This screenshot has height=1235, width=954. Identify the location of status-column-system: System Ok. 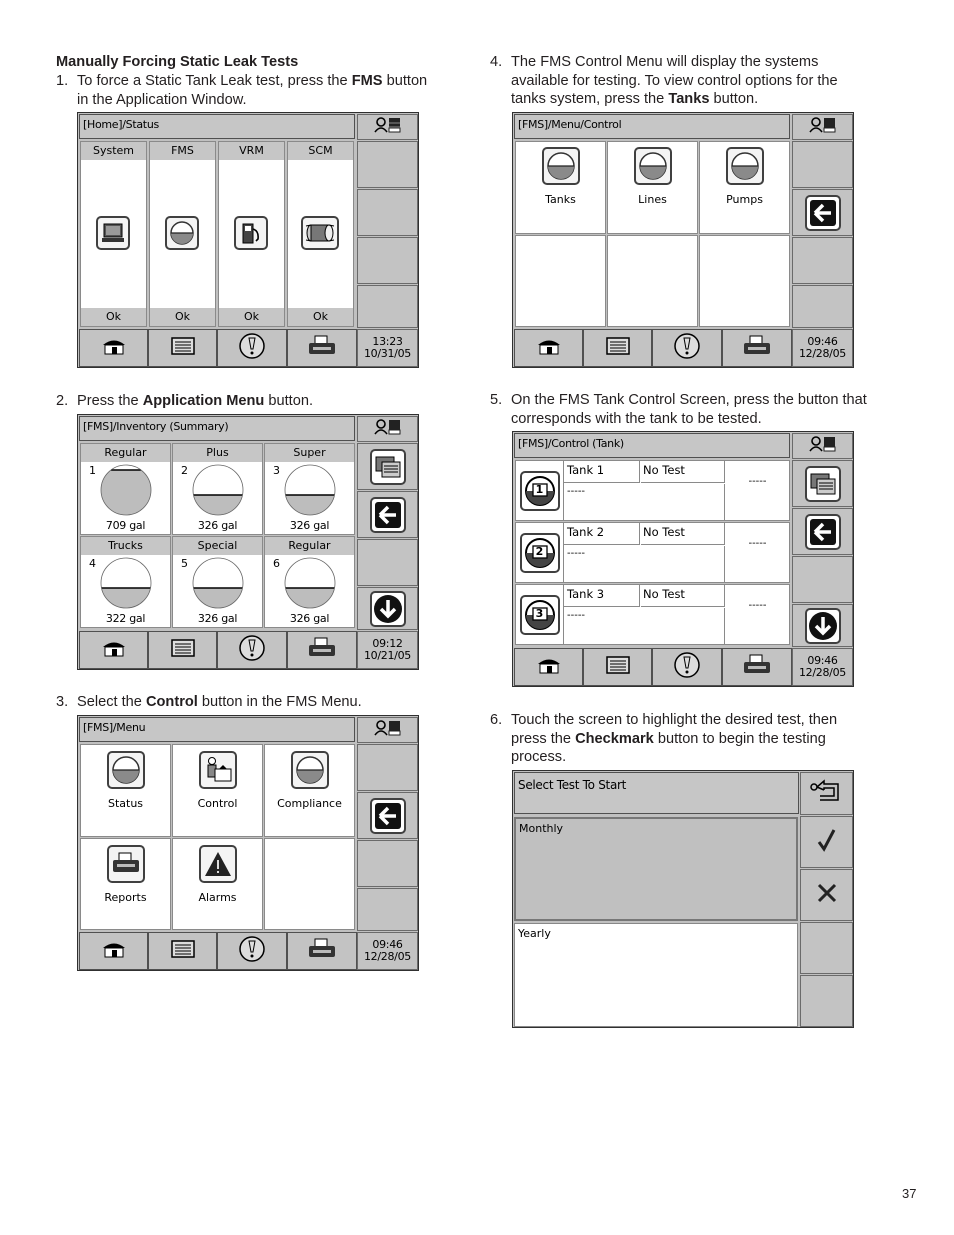
(113, 234).